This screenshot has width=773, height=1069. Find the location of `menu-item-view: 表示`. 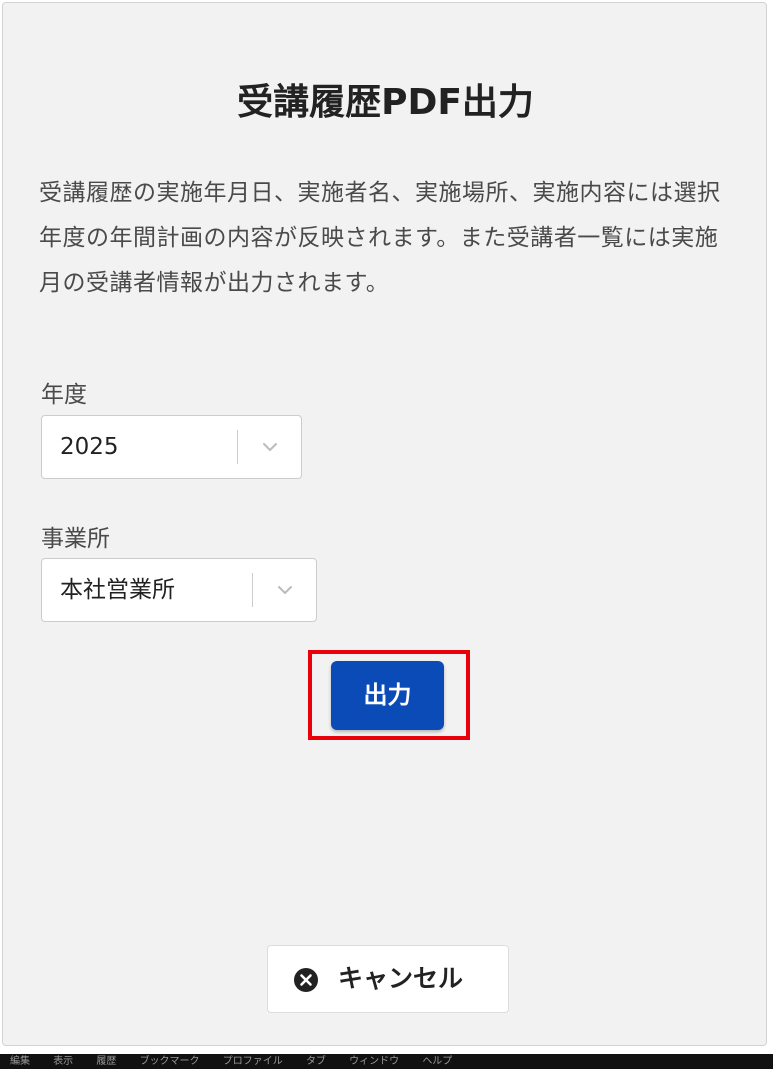

menu-item-view: 表示 is located at coordinates (63, 1061).